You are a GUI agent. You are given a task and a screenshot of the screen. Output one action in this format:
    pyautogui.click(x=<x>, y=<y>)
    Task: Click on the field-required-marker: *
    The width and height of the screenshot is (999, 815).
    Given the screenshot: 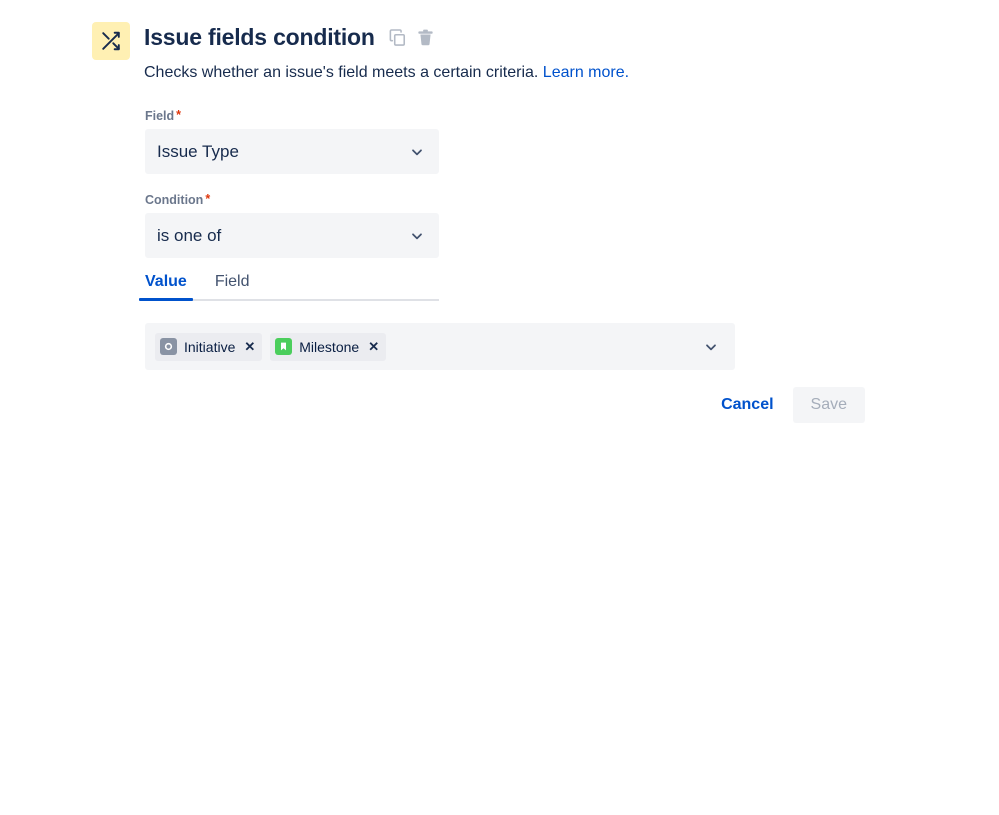 What is the action you would take?
    pyautogui.click(x=179, y=115)
    